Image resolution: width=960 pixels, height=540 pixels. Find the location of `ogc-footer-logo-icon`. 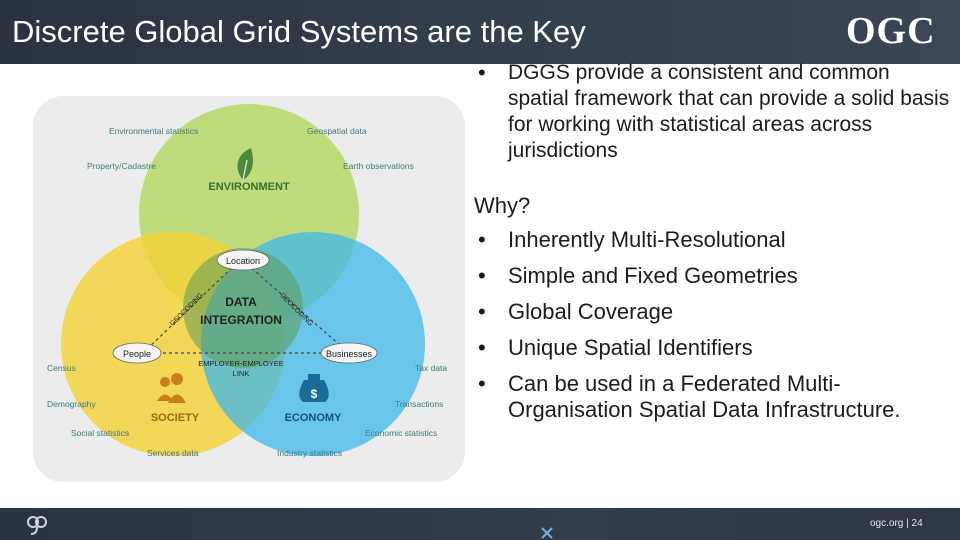

ogc-footer-logo-icon is located at coordinates (37, 525).